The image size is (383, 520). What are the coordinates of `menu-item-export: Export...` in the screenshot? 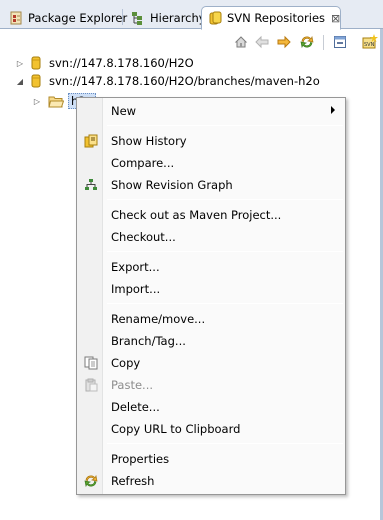 It's located at (211, 267).